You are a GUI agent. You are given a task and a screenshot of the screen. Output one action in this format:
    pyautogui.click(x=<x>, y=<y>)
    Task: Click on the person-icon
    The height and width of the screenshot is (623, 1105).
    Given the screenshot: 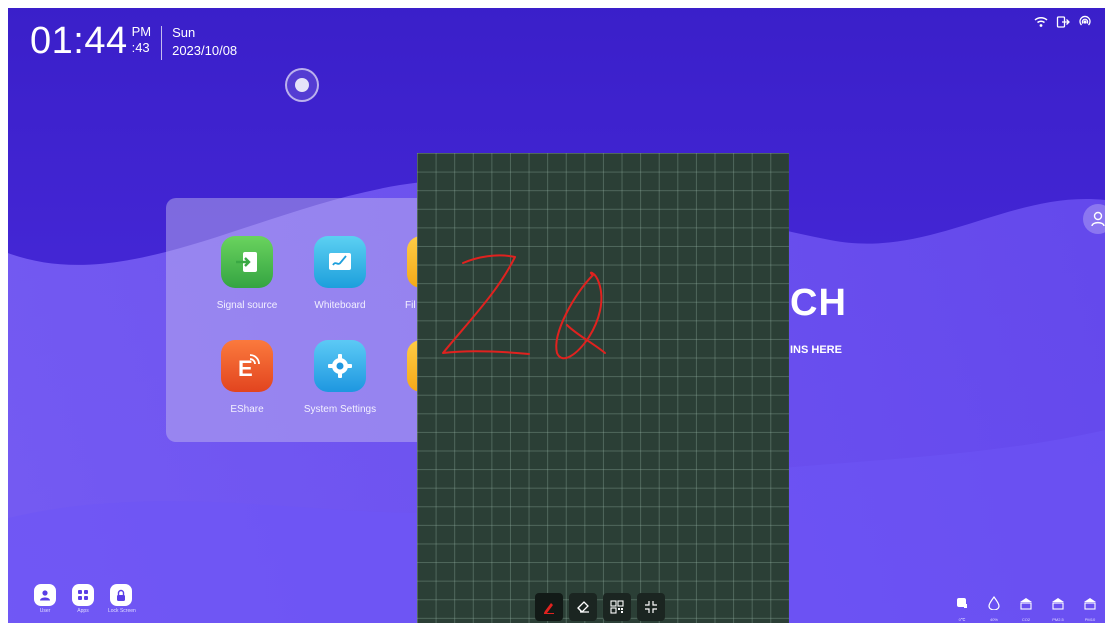 What is the action you would take?
    pyautogui.click(x=1098, y=219)
    